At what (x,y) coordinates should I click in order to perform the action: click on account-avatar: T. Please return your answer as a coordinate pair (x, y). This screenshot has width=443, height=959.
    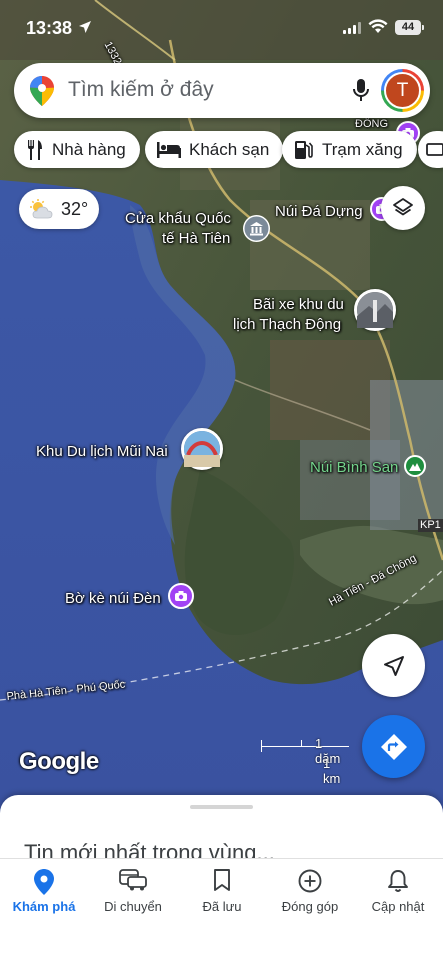
    Looking at the image, I should click on (402, 90).